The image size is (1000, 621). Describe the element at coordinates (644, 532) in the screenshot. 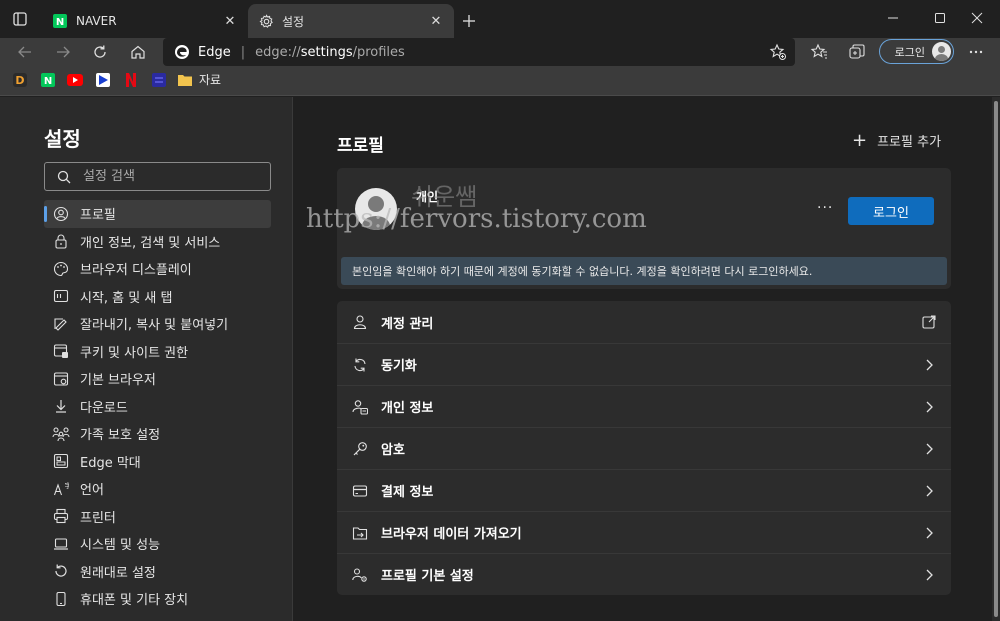

I see `list-item-import-data: 브라우저 데이터 가져오기` at that location.